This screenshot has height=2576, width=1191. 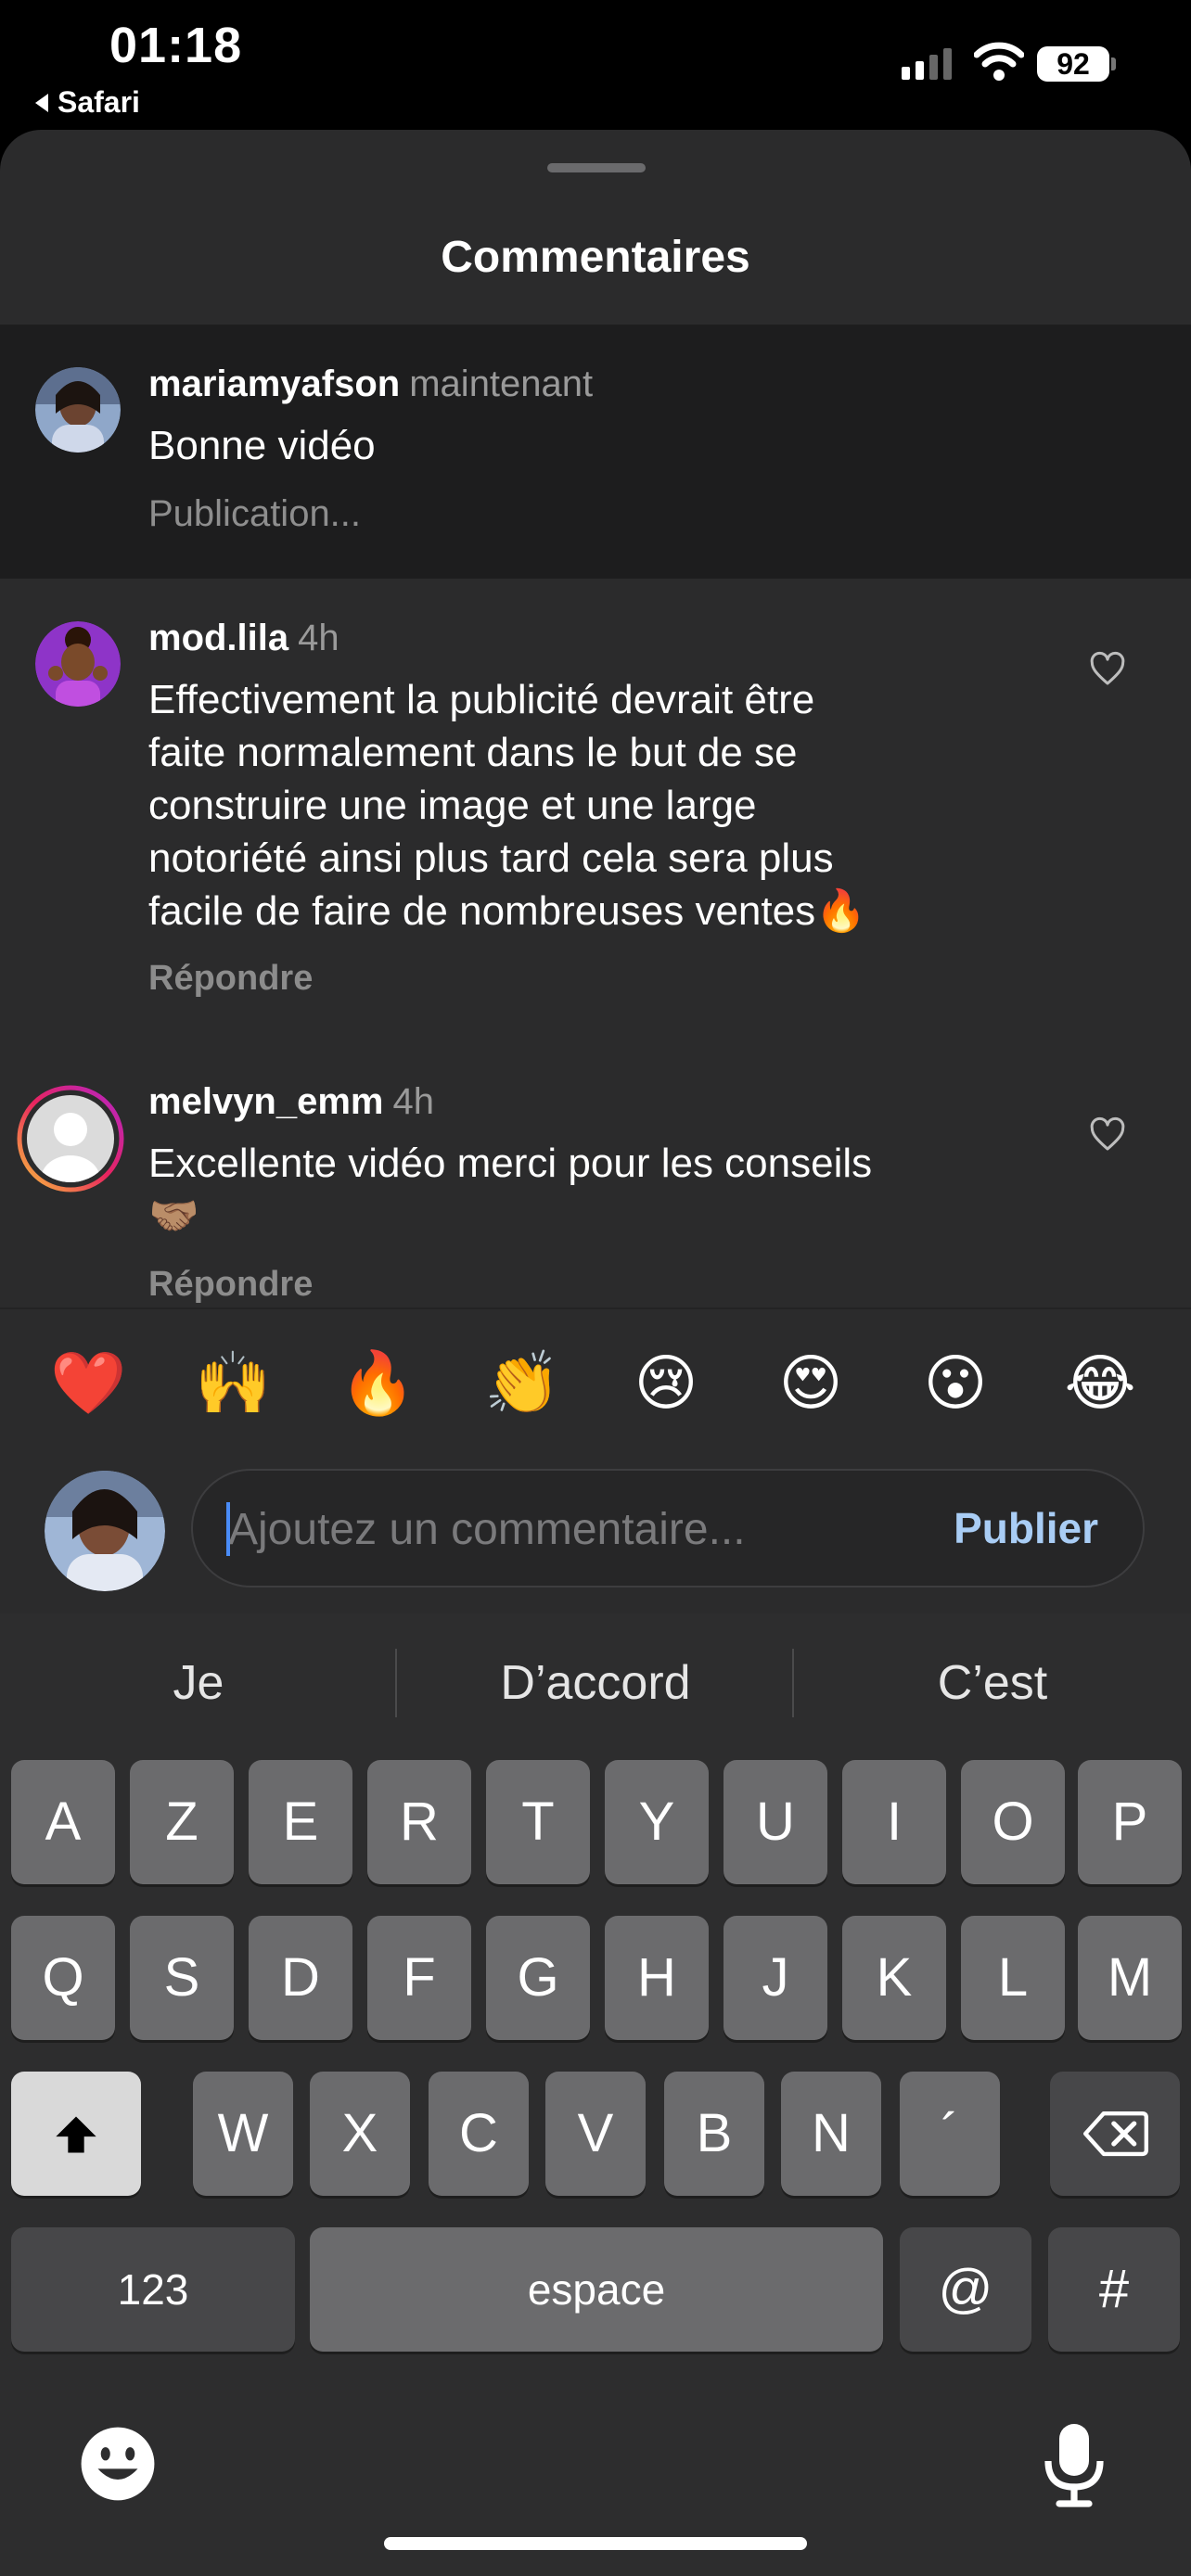 I want to click on back-to-safari: Safari, so click(x=87, y=102).